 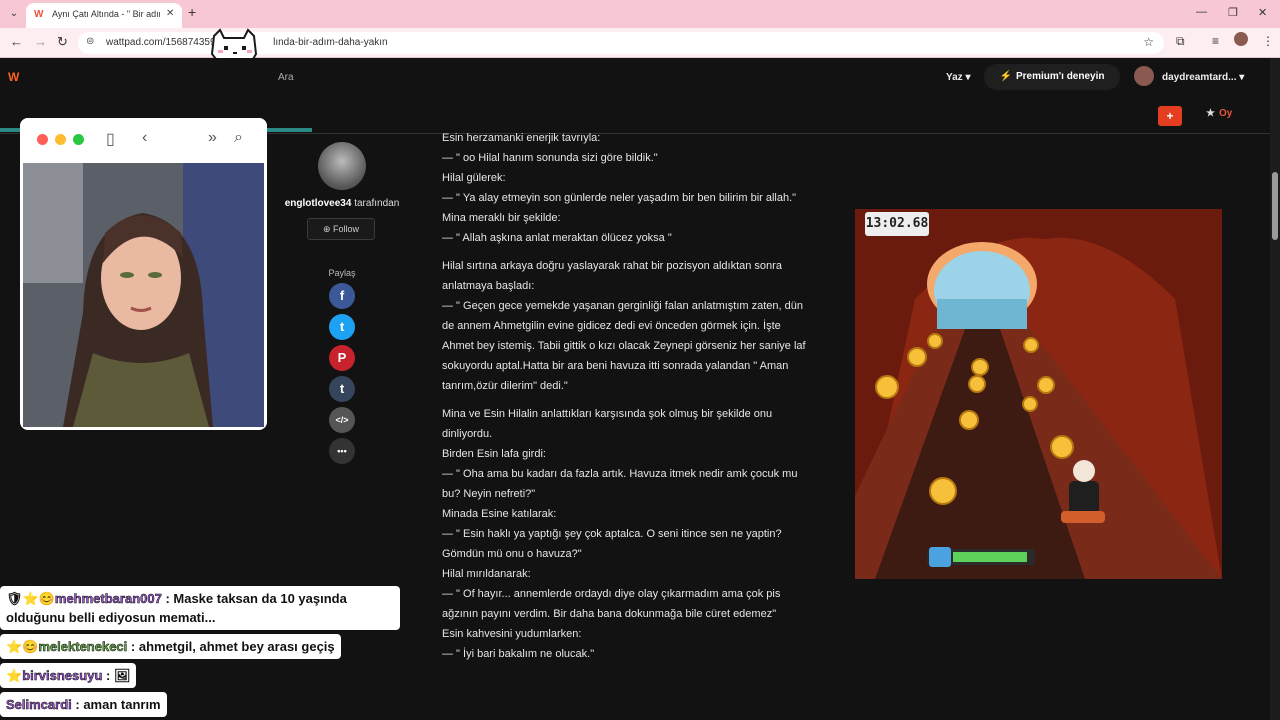 I want to click on minimize-dot-icon, so click(x=60, y=139).